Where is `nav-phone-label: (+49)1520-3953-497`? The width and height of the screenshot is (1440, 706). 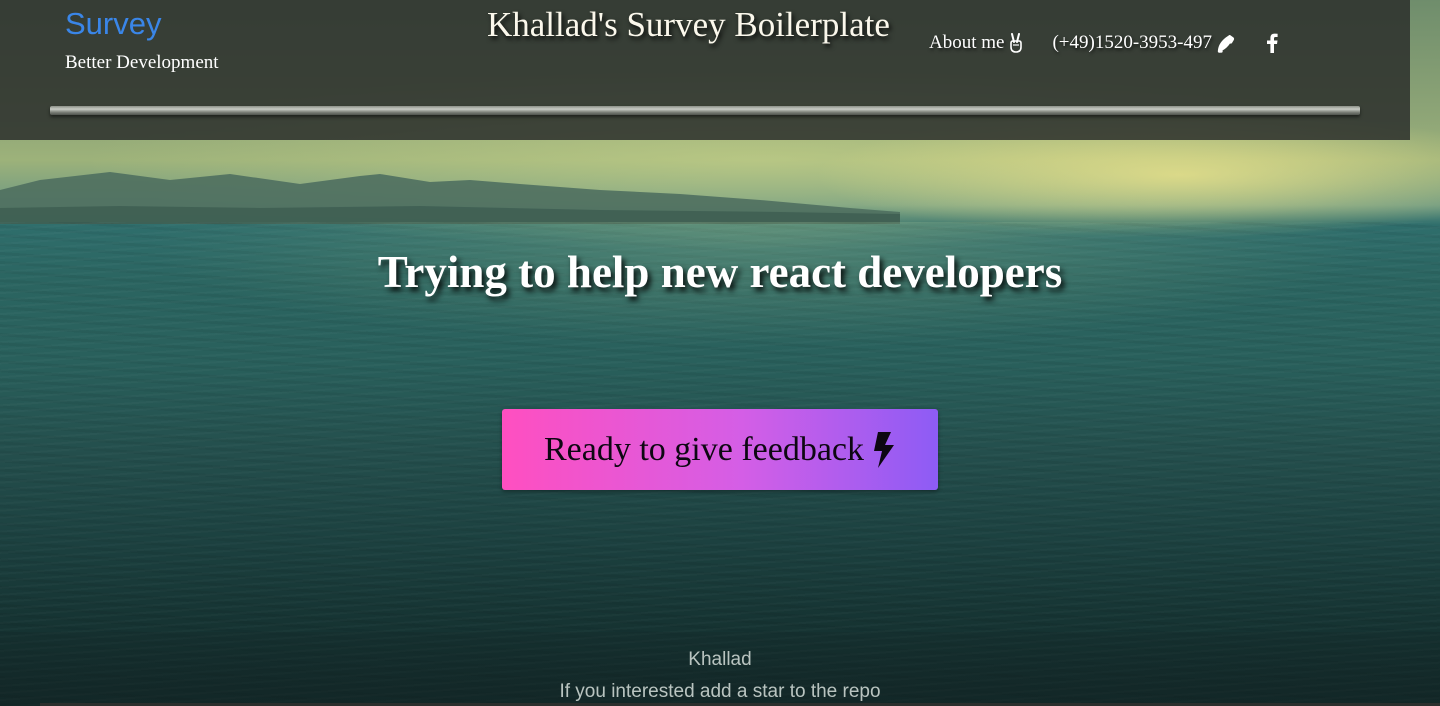 nav-phone-label: (+49)1520-3953-497 is located at coordinates (1132, 42).